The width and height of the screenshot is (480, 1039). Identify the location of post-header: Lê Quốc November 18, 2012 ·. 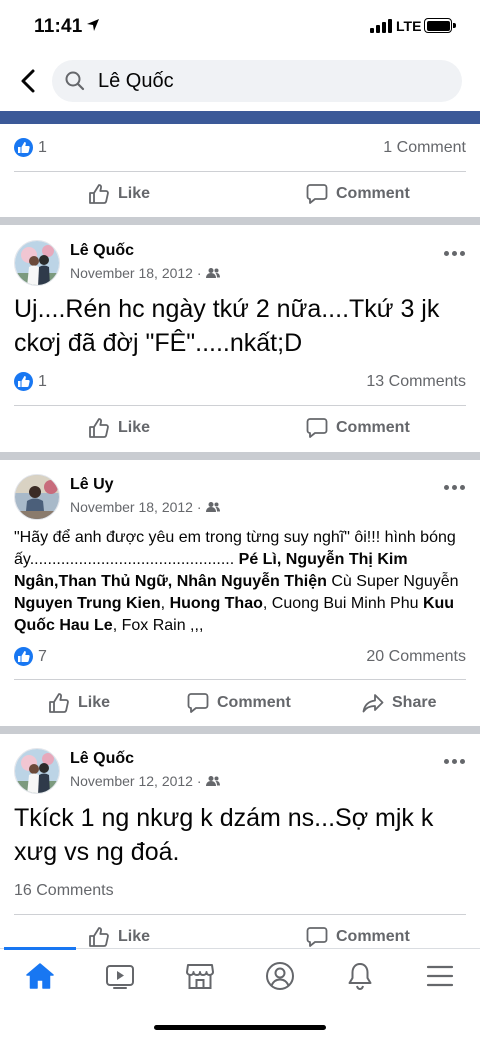
(240, 264).